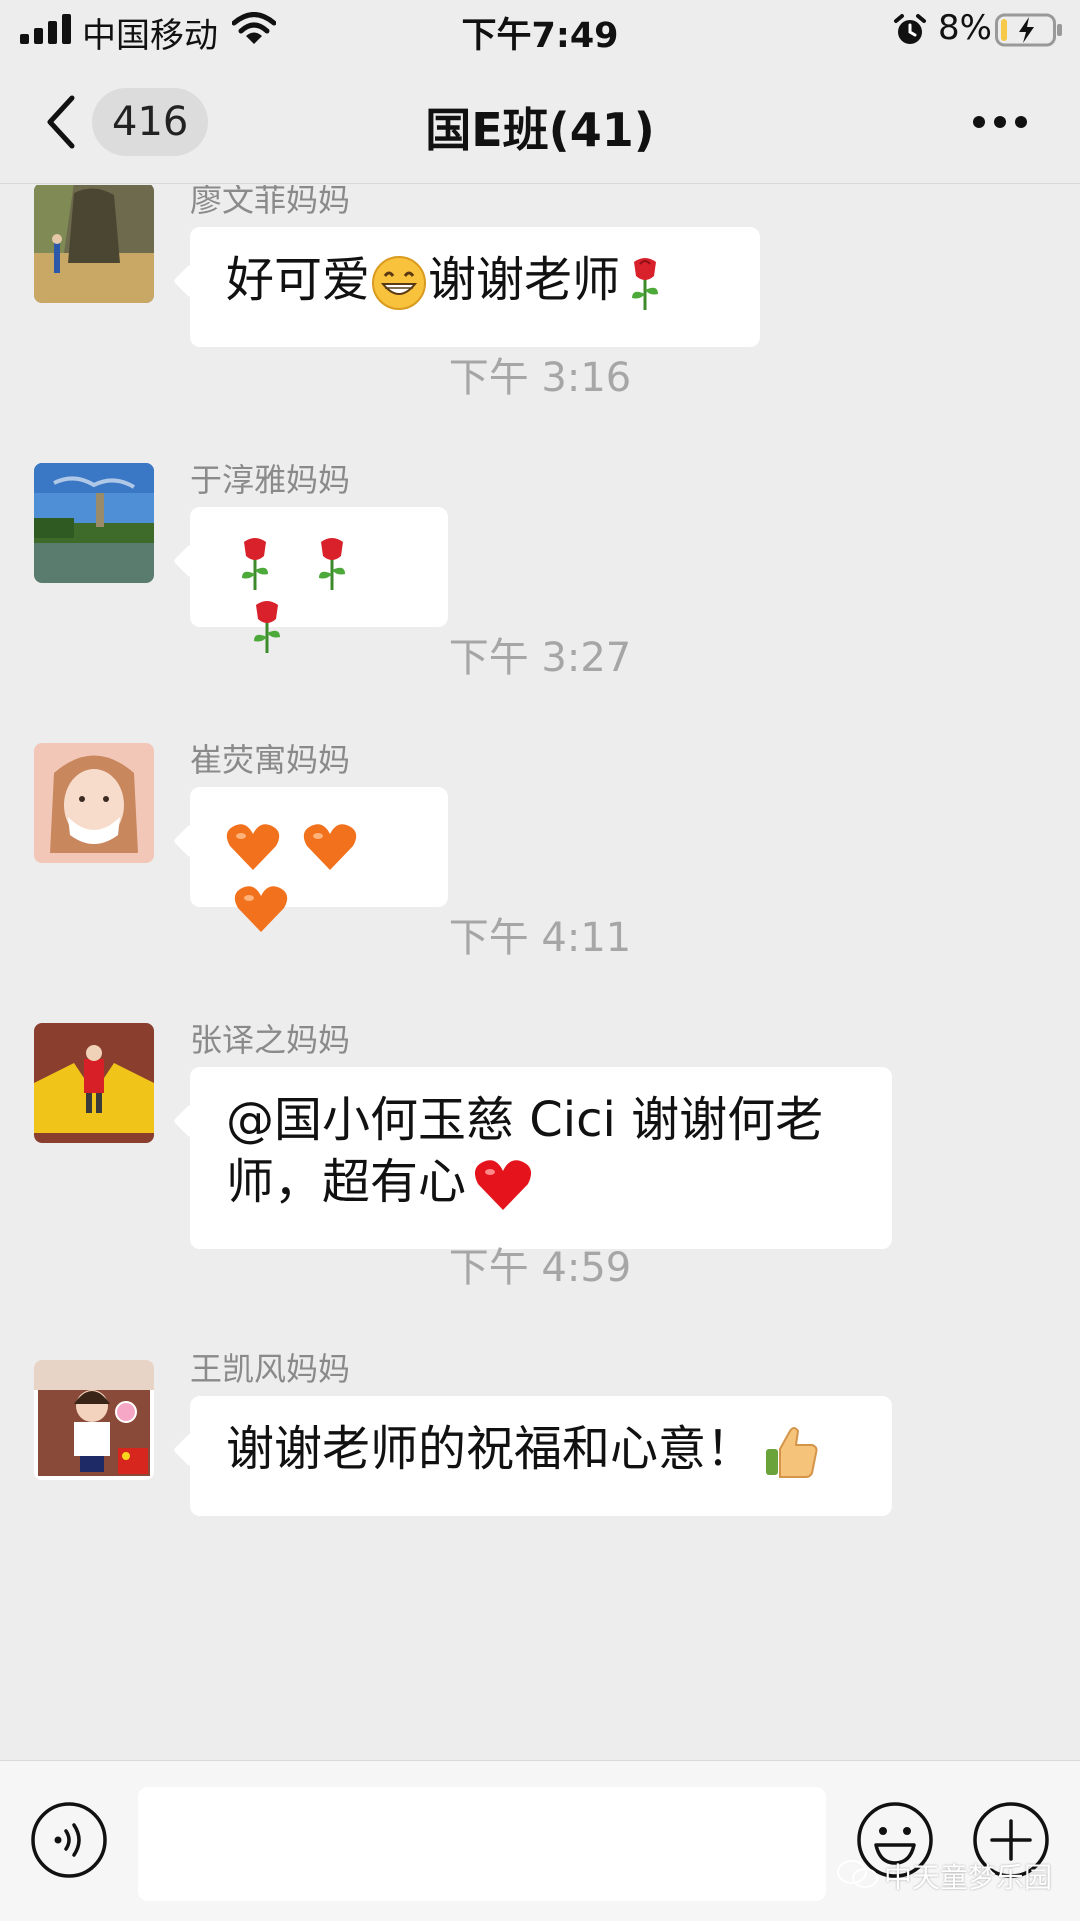 Image resolution: width=1080 pixels, height=1921 pixels. Describe the element at coordinates (490, 1449) in the screenshot. I see `message-text: 谢谢老师的祝福和心意！` at that location.